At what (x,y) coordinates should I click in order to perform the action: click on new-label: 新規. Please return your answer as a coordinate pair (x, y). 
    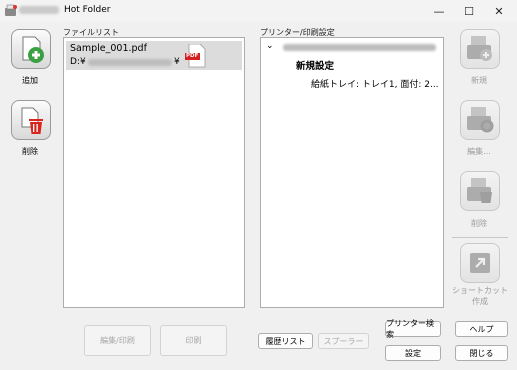
    Looking at the image, I should click on (479, 80).